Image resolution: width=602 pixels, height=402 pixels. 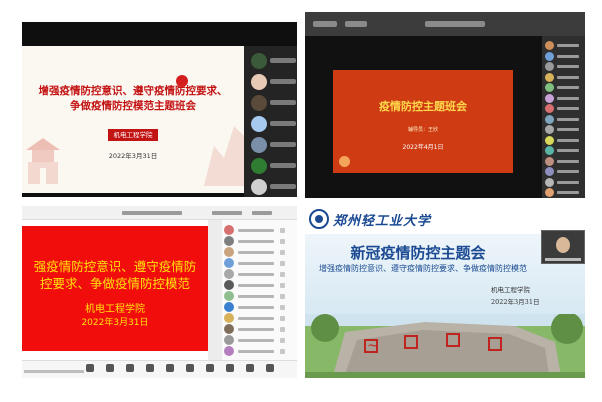 I want to click on presenter-avatar, so click(x=563, y=245).